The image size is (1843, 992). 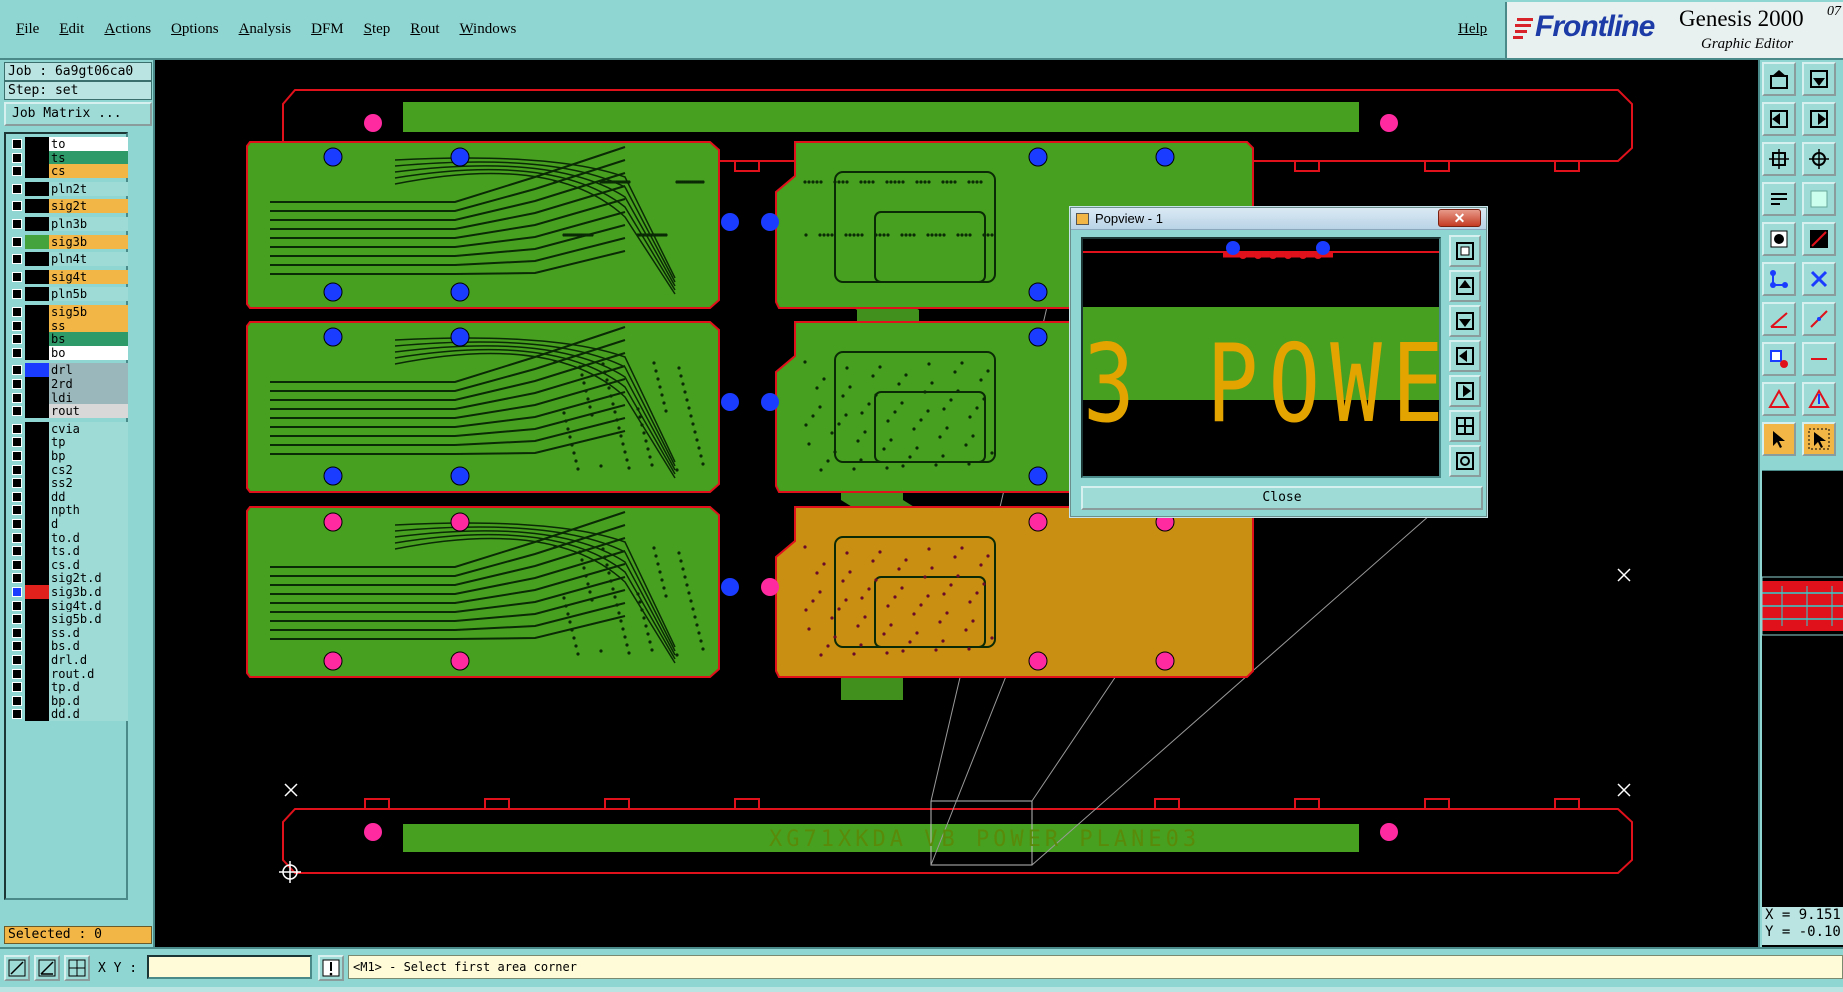 What do you see at coordinates (377, 29) in the screenshot?
I see `menu-step: Step` at bounding box center [377, 29].